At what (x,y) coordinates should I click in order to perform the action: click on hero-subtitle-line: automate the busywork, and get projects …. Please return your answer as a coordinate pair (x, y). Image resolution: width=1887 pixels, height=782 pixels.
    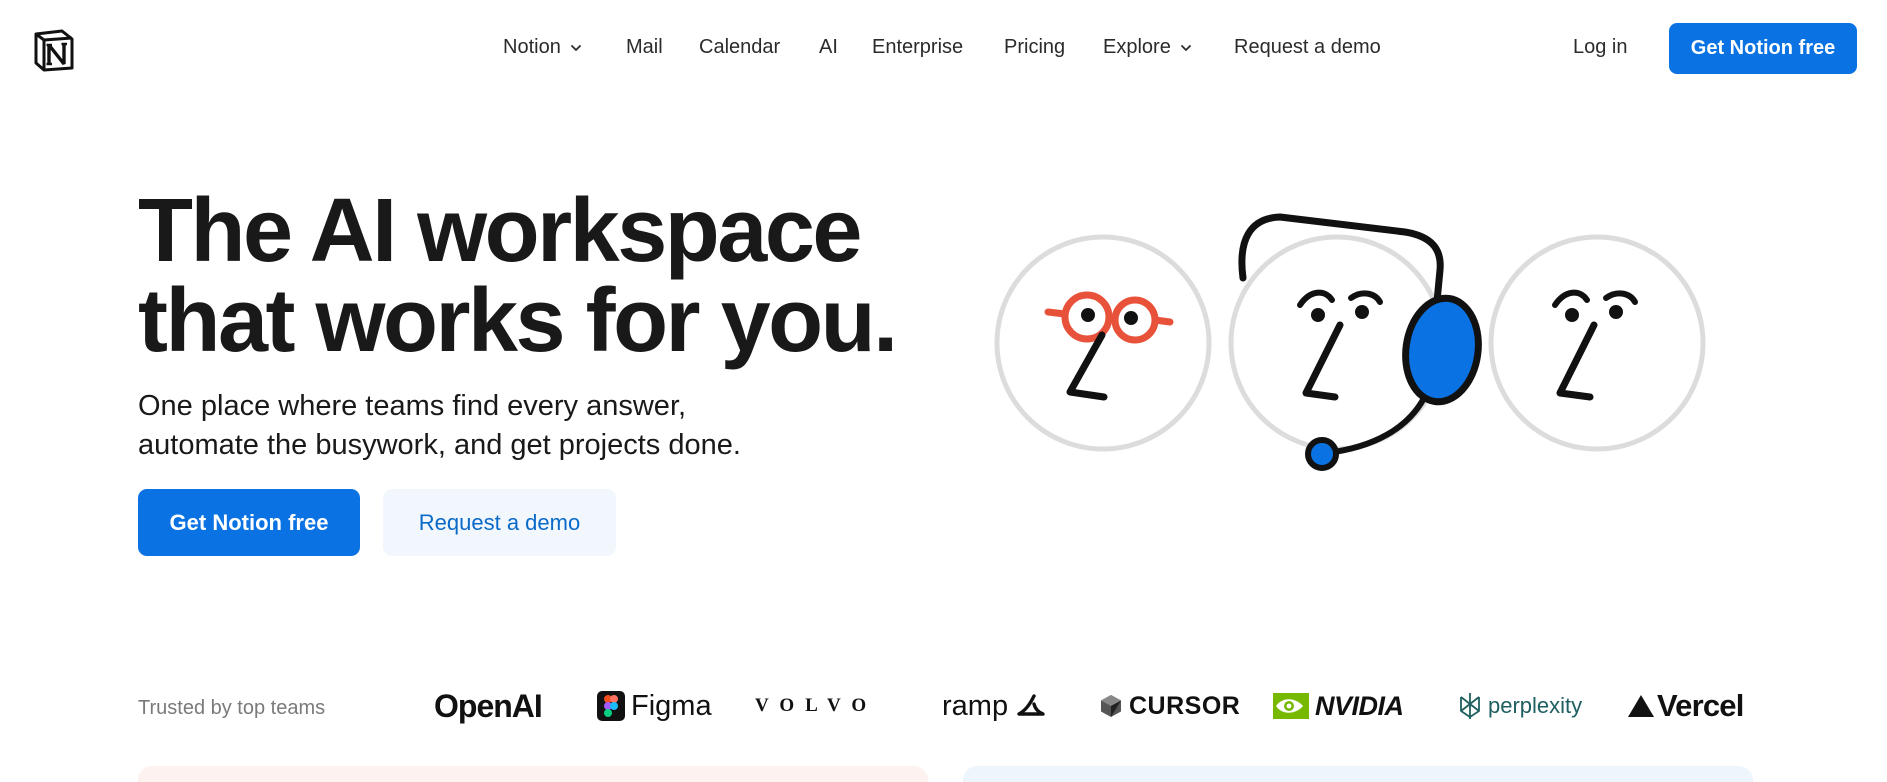
    Looking at the image, I should click on (439, 445).